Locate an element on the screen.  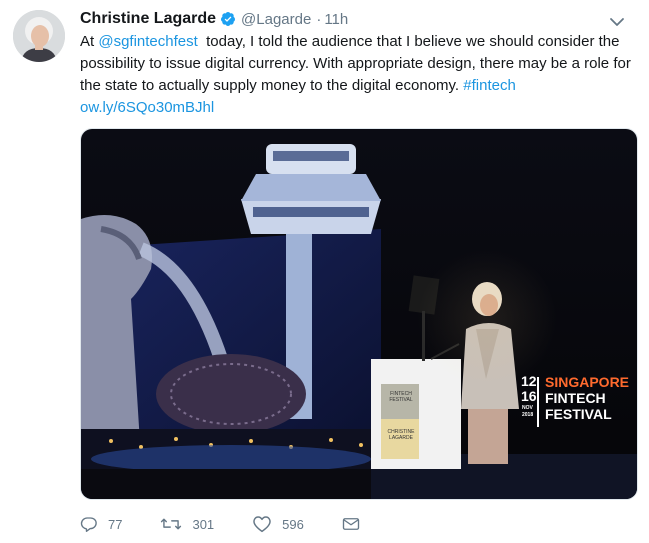
heart-icon is located at coordinates (262, 524).